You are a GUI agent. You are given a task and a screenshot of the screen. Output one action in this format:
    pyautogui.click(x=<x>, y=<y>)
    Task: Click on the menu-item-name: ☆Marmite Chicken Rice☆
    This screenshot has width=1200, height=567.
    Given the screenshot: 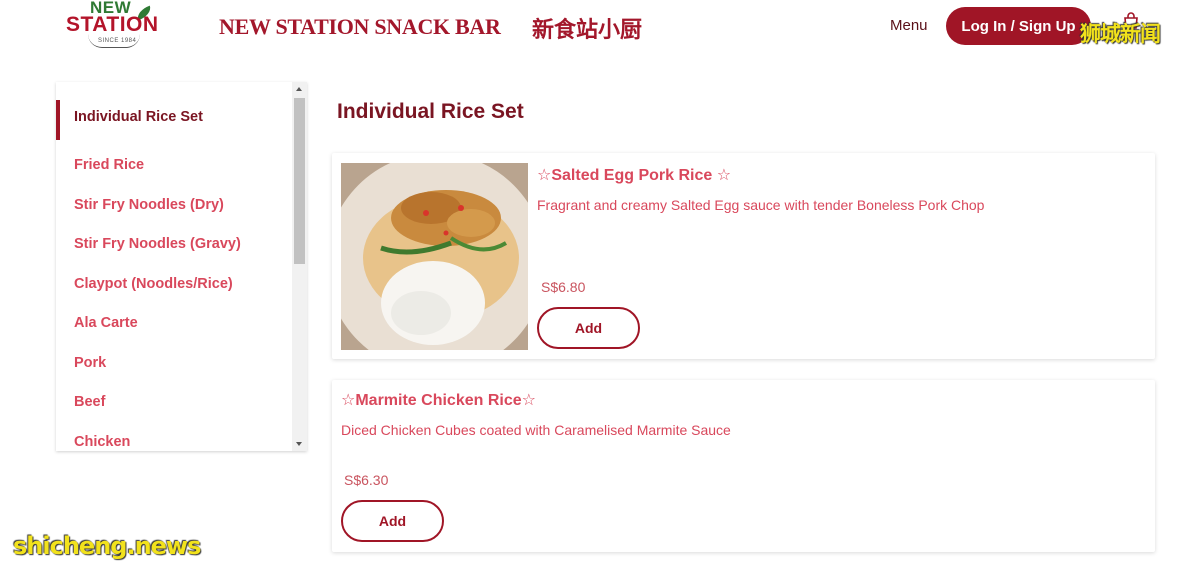 What is the action you would take?
    pyautogui.click(x=438, y=400)
    